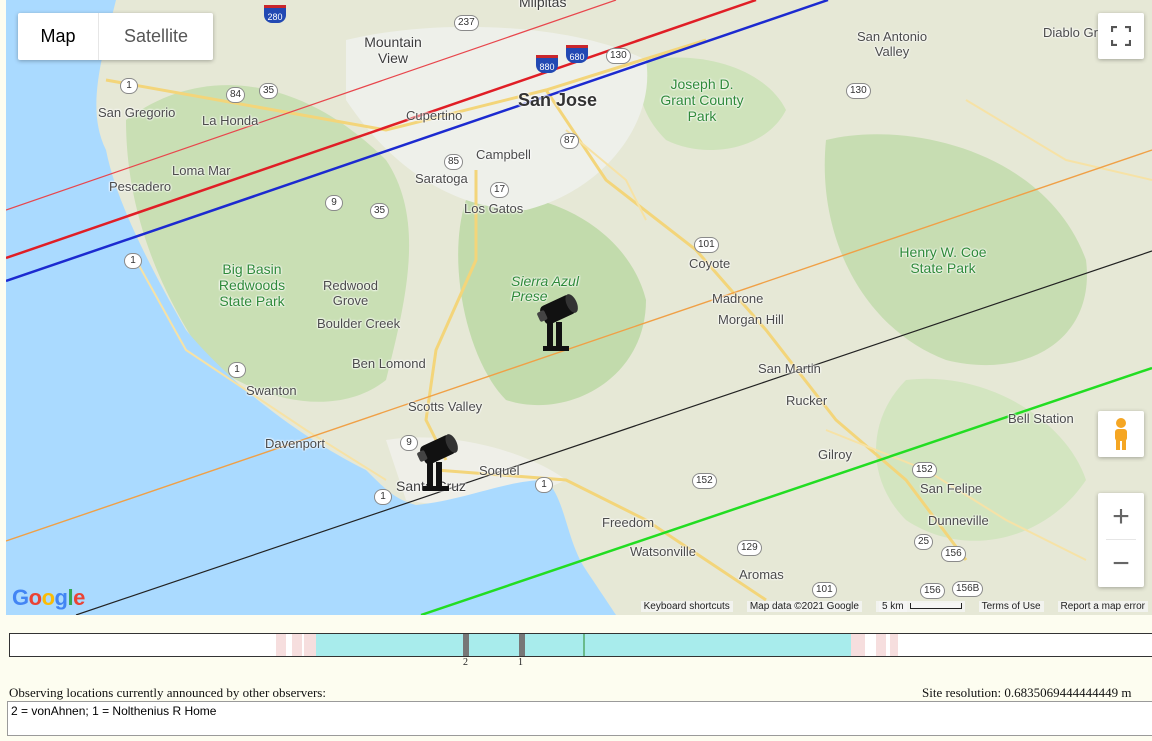  What do you see at coordinates (500, 190) in the screenshot?
I see `route-shield: 17` at bounding box center [500, 190].